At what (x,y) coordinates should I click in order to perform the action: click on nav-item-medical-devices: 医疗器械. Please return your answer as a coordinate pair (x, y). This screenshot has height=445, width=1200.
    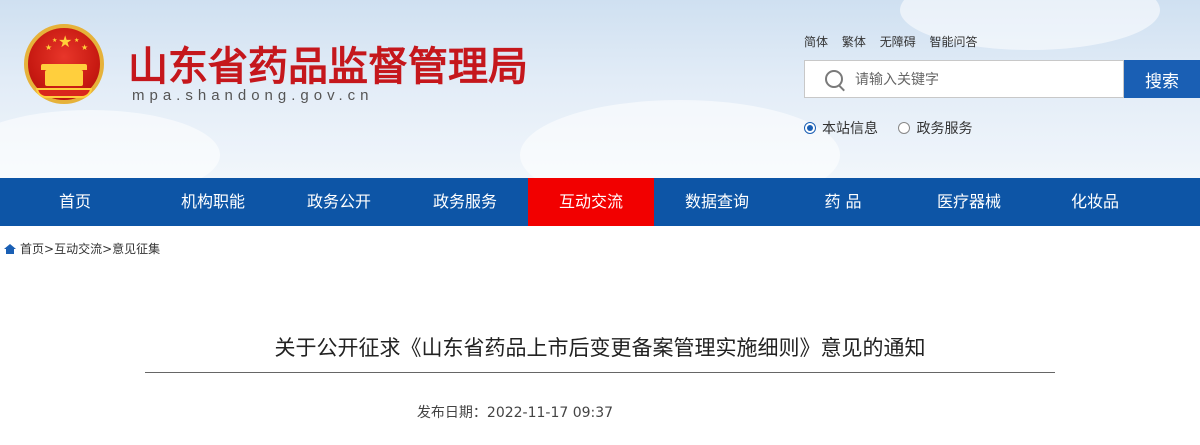
    Looking at the image, I should click on (969, 202).